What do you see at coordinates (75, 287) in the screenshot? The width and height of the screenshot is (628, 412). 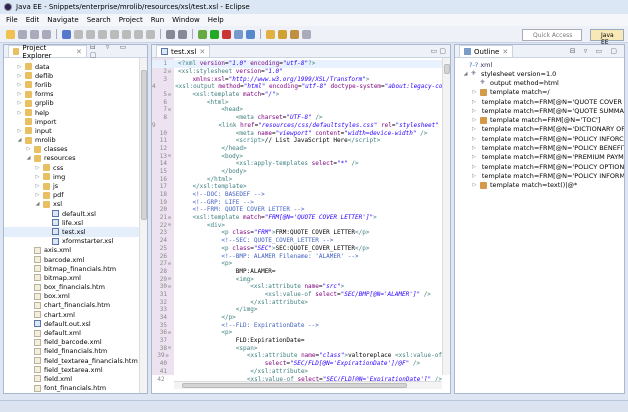 I see `tree-item: box_financials.htm` at bounding box center [75, 287].